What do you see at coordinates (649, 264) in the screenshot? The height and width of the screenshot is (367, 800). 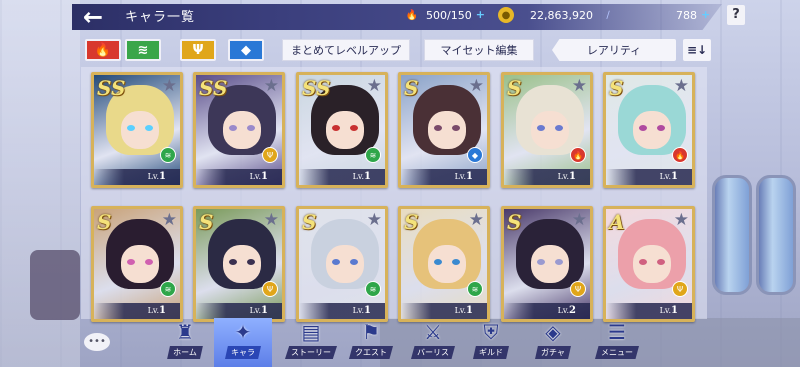 I see `character-card: A ★ Ψ Lv.1` at bounding box center [649, 264].